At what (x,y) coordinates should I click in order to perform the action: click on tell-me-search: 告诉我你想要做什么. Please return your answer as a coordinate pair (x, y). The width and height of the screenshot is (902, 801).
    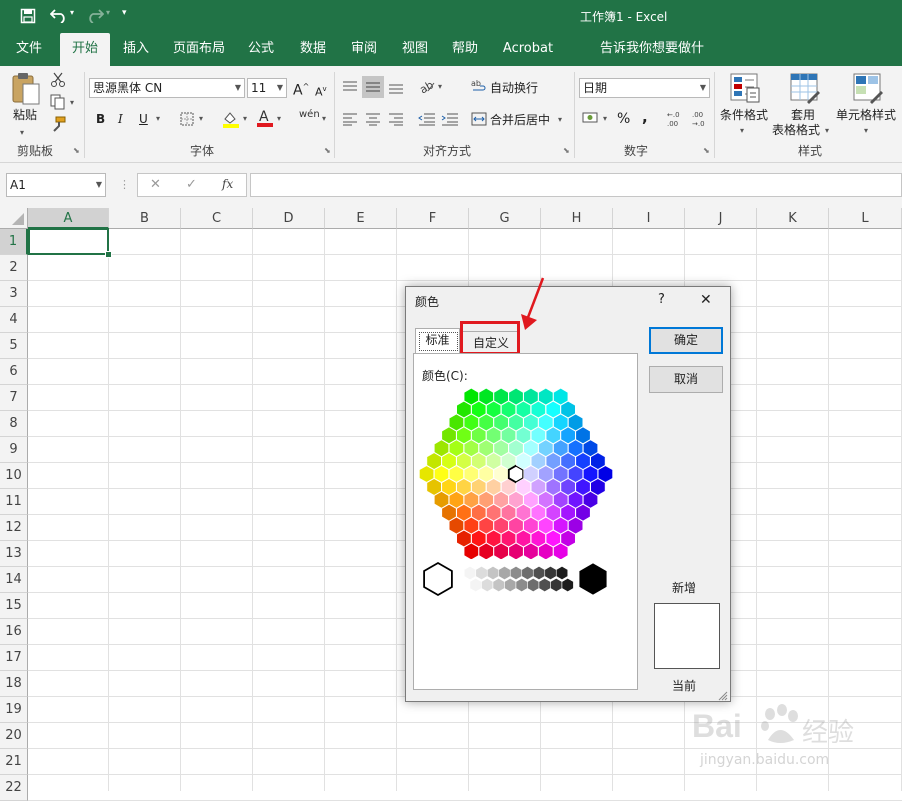
    Looking at the image, I should click on (652, 60).